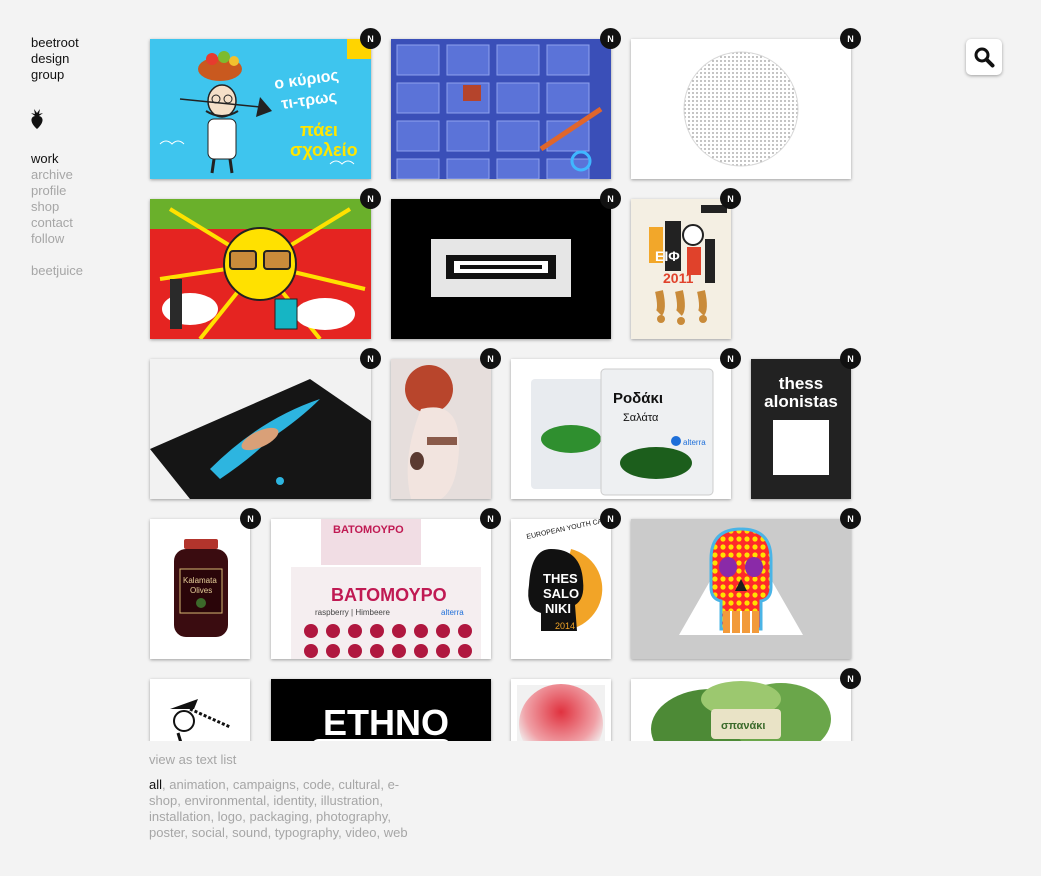  I want to click on project-tile: ΕΙΦ 2011, so click(681, 269).